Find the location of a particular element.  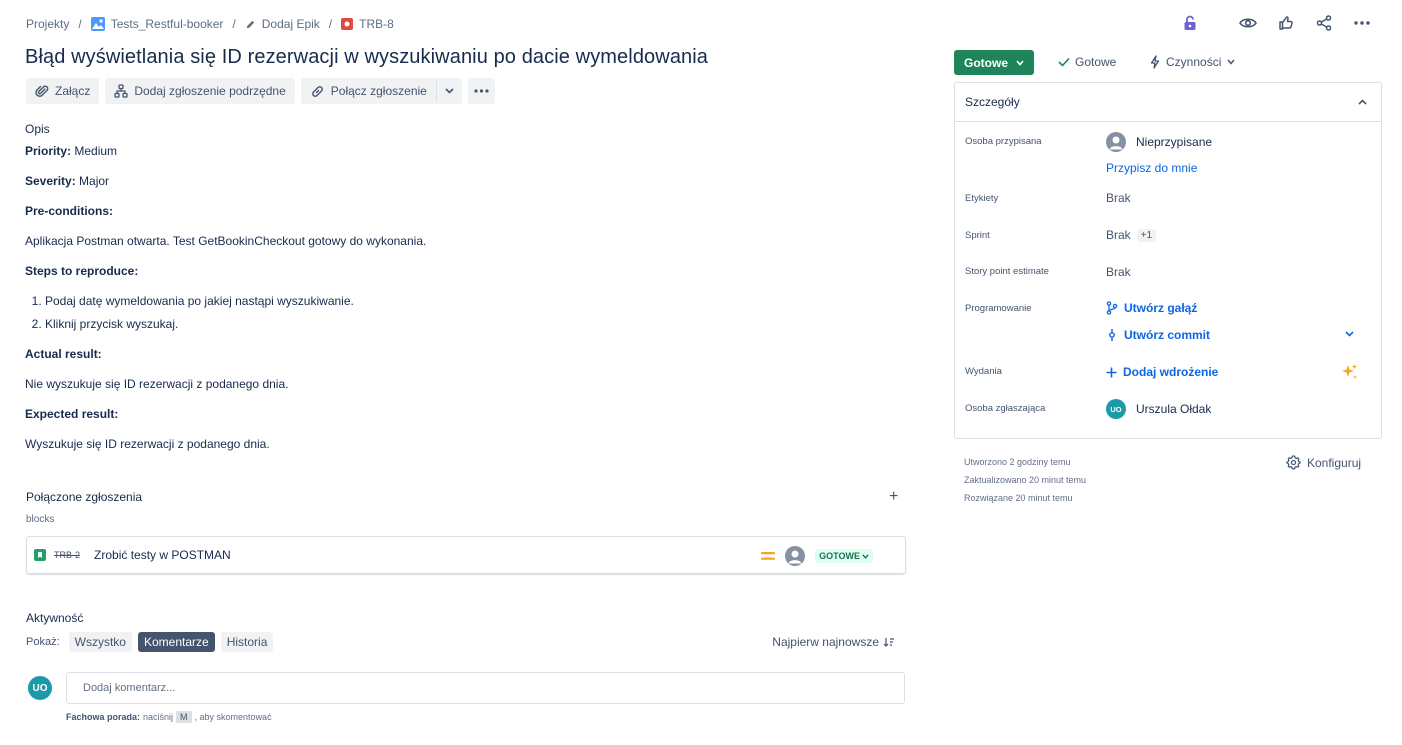

create-branch-link: Utwórz gałąź is located at coordinates (1151, 308).